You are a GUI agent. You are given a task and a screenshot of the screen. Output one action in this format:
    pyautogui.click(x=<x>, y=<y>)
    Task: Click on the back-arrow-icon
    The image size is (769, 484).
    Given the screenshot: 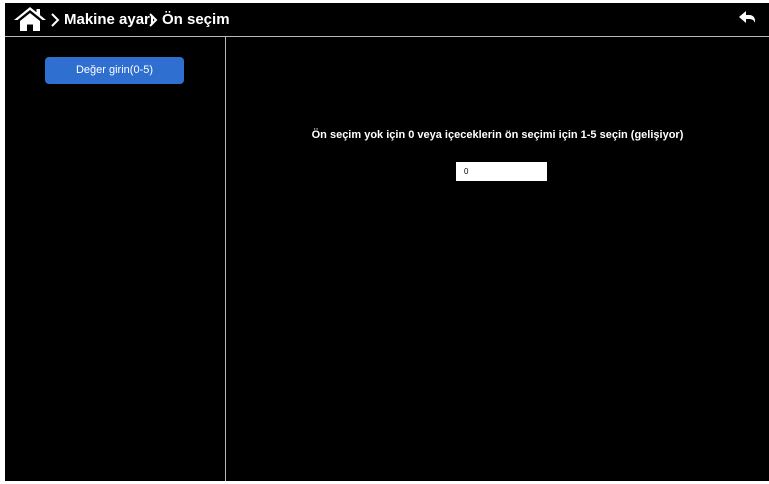 What is the action you would take?
    pyautogui.click(x=747, y=17)
    